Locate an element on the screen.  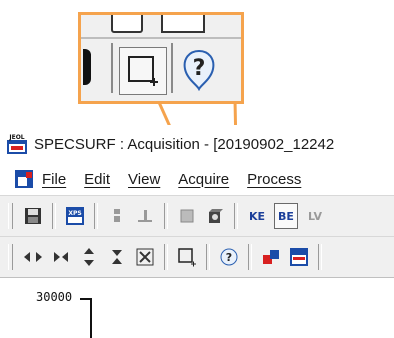
layers-icon is located at coordinates (187, 216).